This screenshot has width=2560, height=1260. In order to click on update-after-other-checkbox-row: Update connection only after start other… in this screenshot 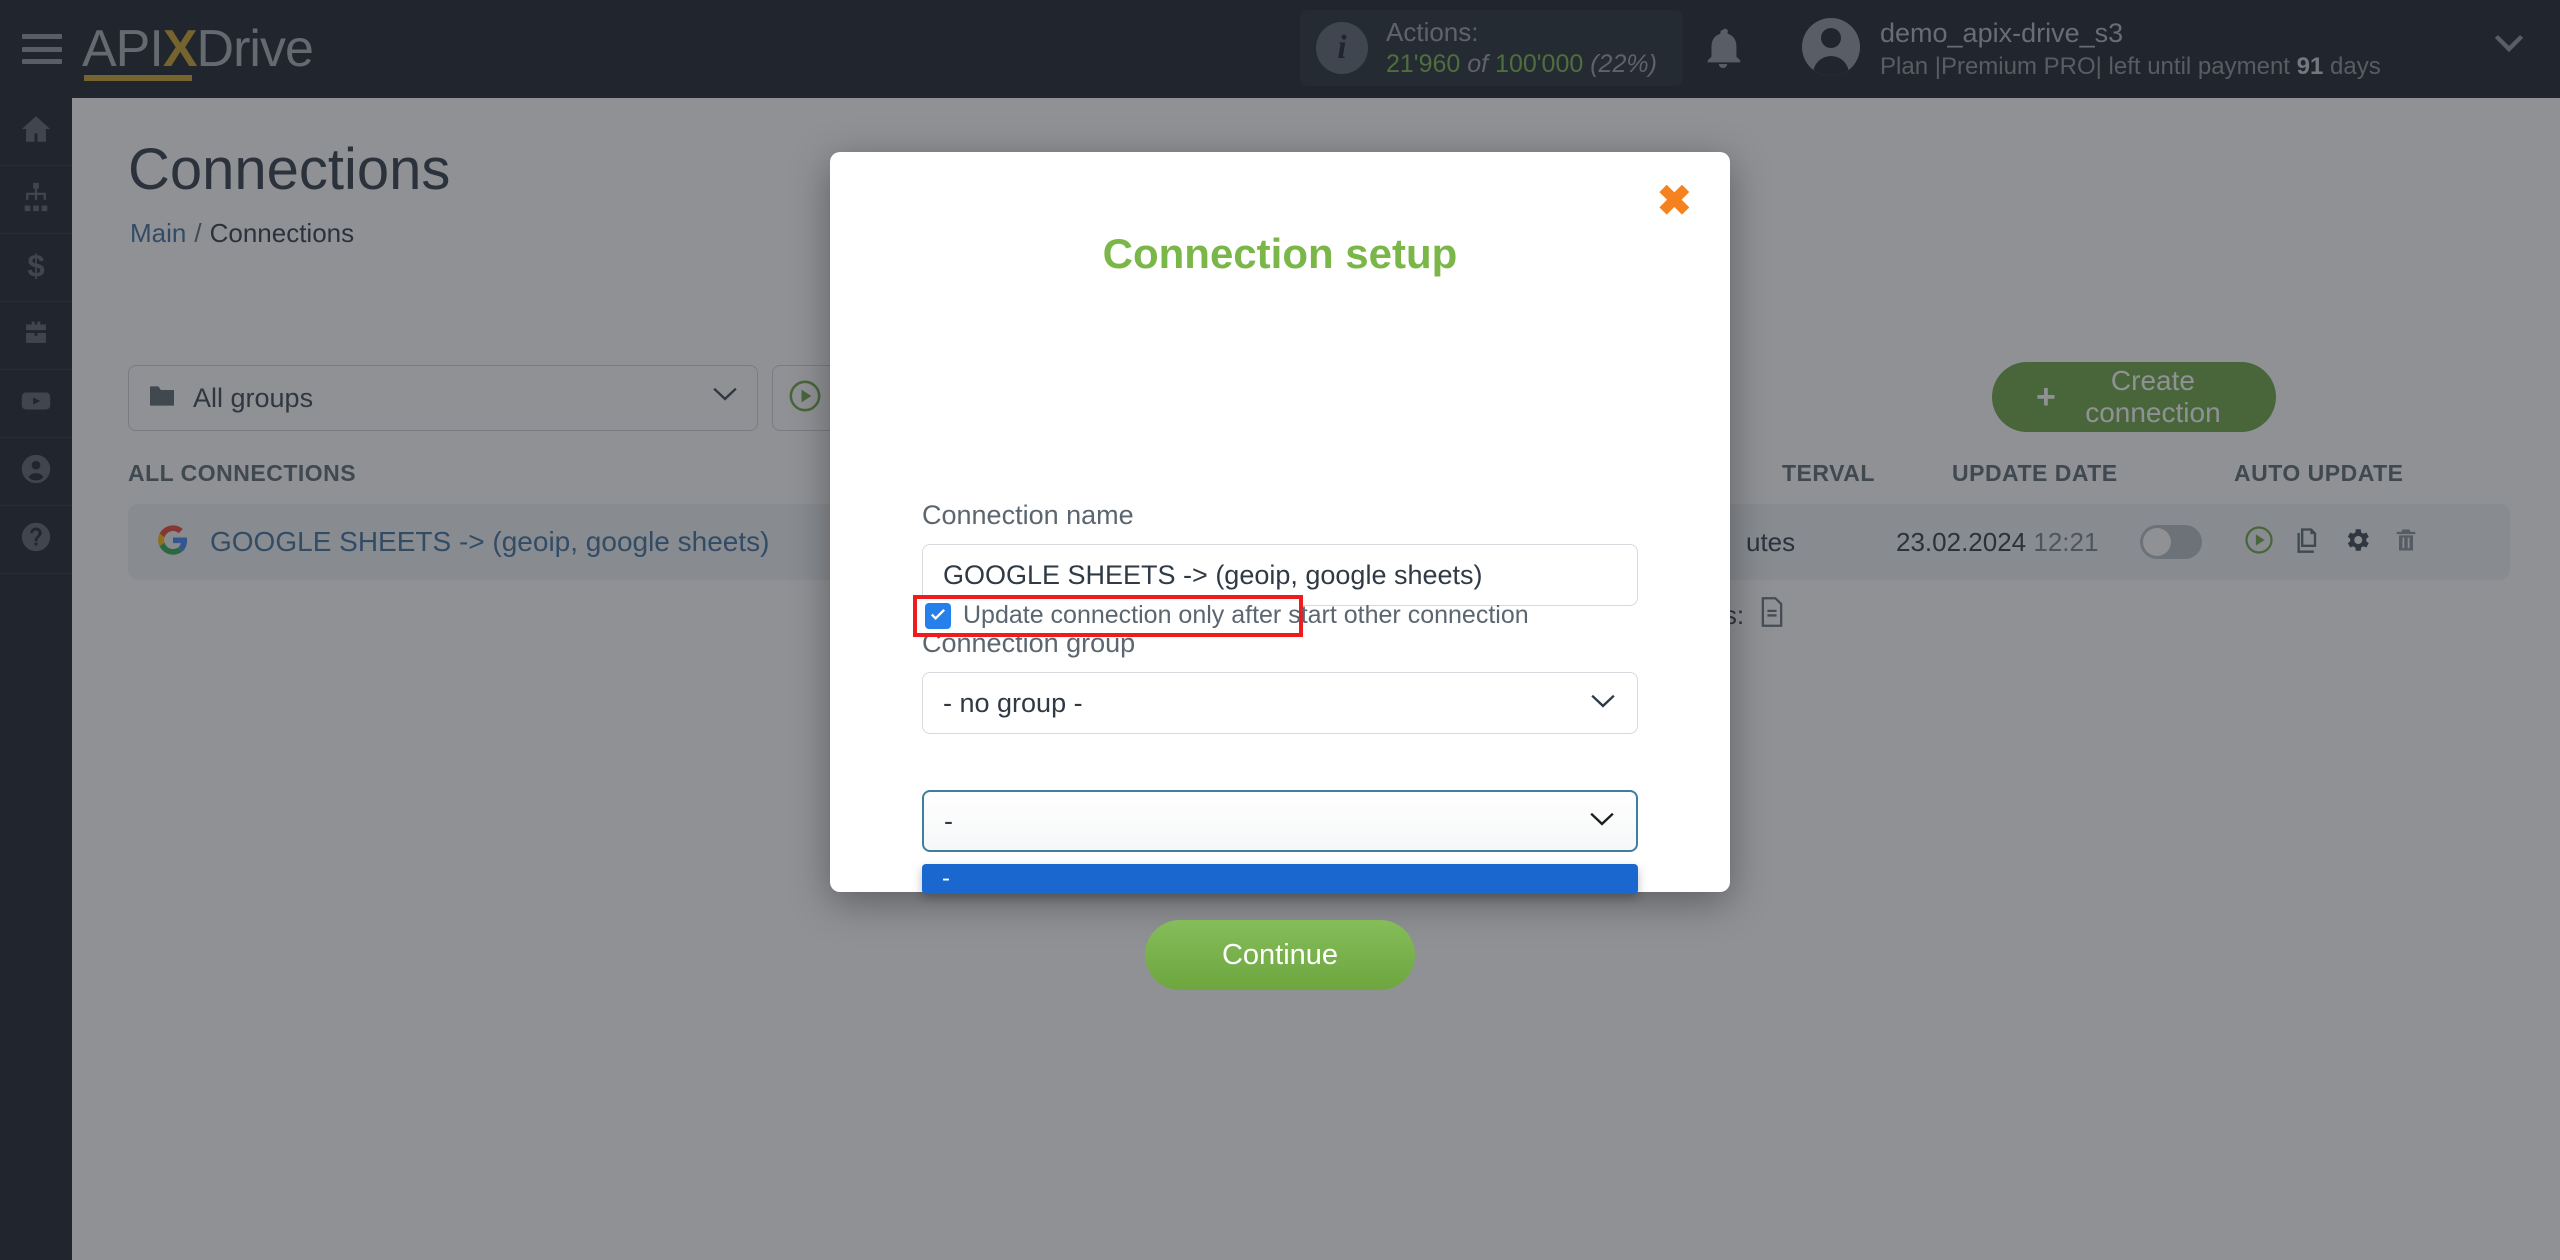, I will do `click(1227, 615)`.